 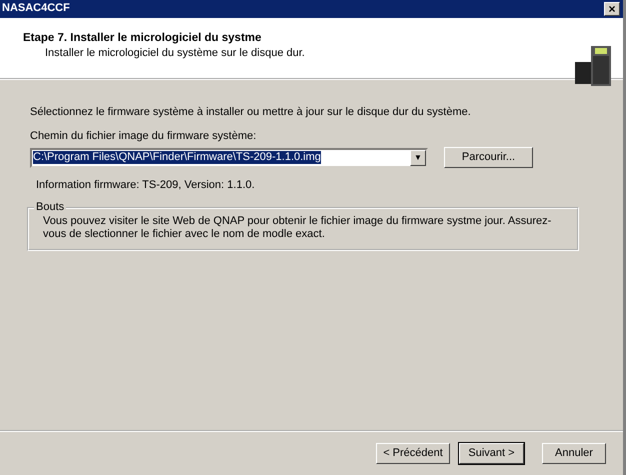 What do you see at coordinates (142, 39) in the screenshot?
I see `step-title: Etape 7. Installer le micrologiciel du systme` at bounding box center [142, 39].